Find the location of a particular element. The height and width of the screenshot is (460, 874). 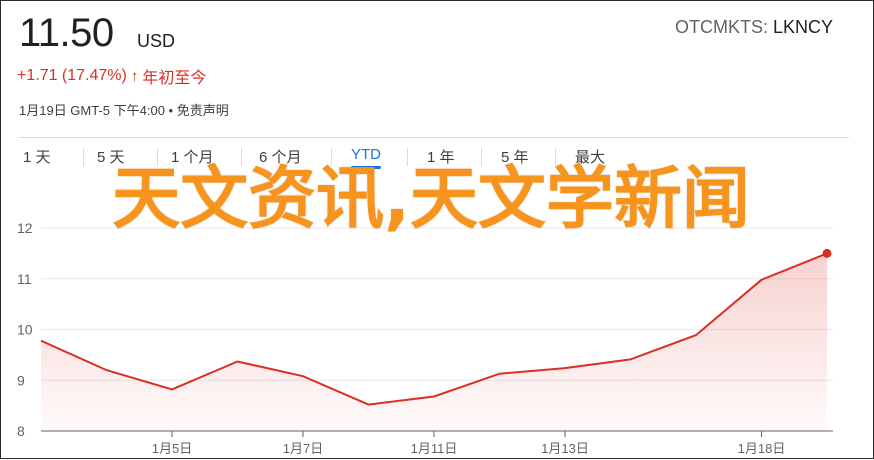

x-tick-label: 1月13日 is located at coordinates (565, 448).